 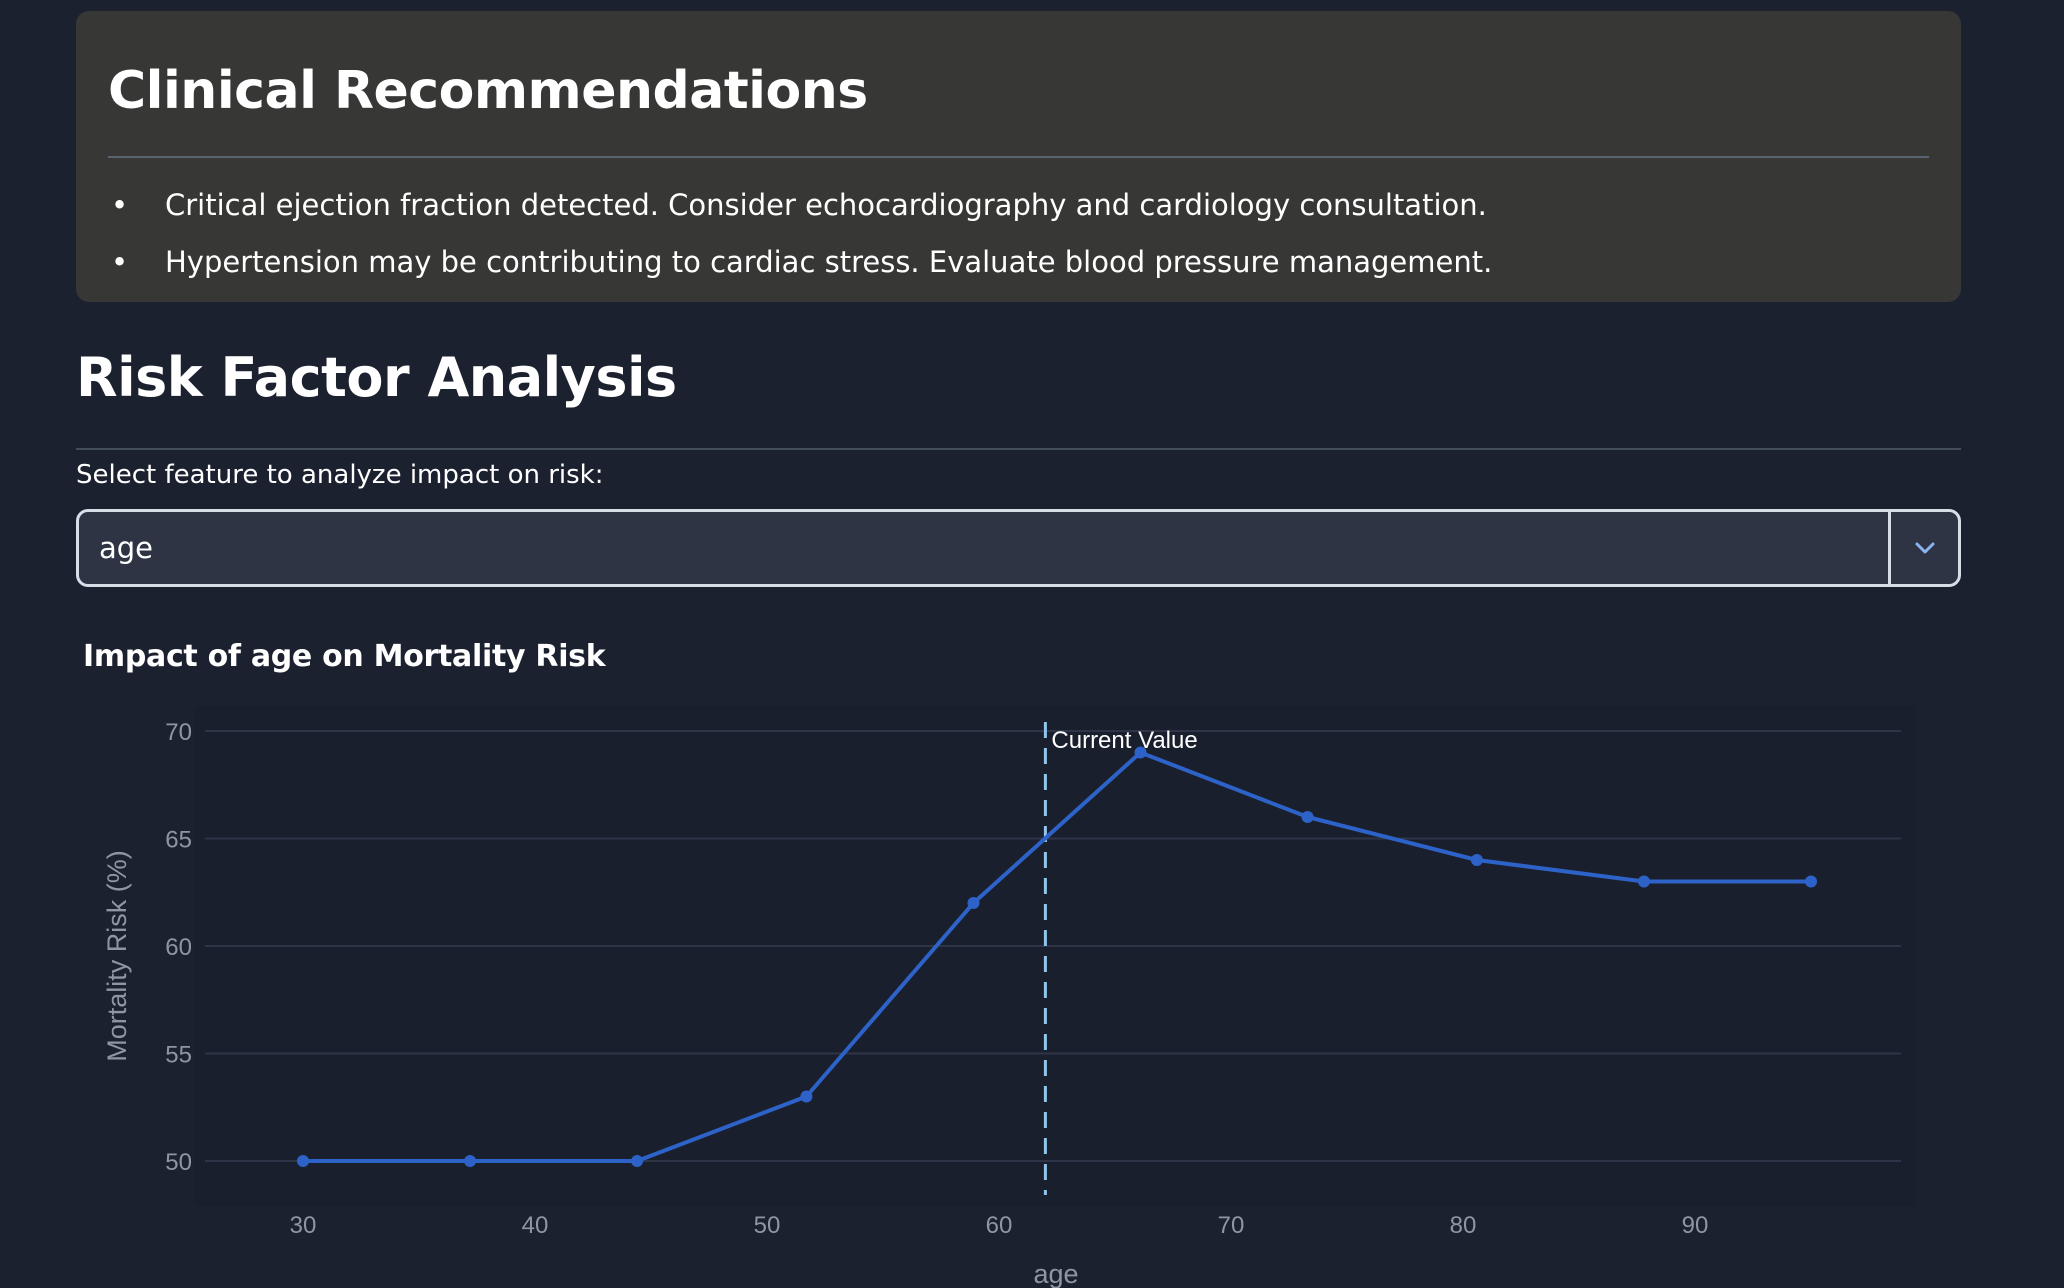 What do you see at coordinates (535, 1225) in the screenshot?
I see `x-tick-label: 40` at bounding box center [535, 1225].